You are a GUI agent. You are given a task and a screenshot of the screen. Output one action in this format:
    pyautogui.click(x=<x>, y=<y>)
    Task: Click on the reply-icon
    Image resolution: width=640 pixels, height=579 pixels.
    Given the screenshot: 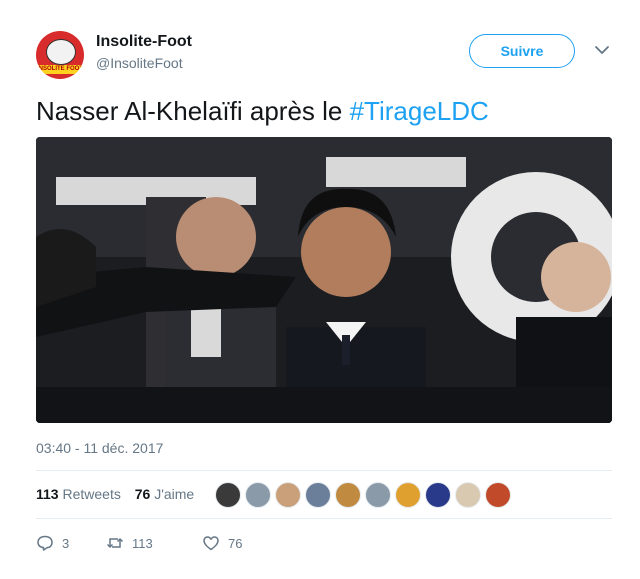 What is the action you would take?
    pyautogui.click(x=45, y=543)
    